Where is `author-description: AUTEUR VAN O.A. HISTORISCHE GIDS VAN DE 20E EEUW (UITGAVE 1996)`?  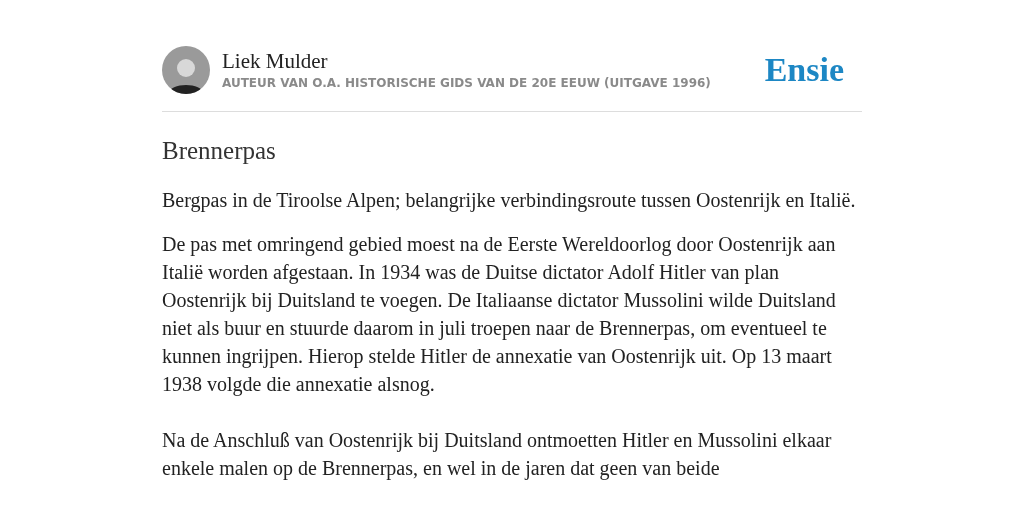 author-description: AUTEUR VAN O.A. HISTORISCHE GIDS VAN DE 20E EEUW (UITGAVE 1996) is located at coordinates (466, 83).